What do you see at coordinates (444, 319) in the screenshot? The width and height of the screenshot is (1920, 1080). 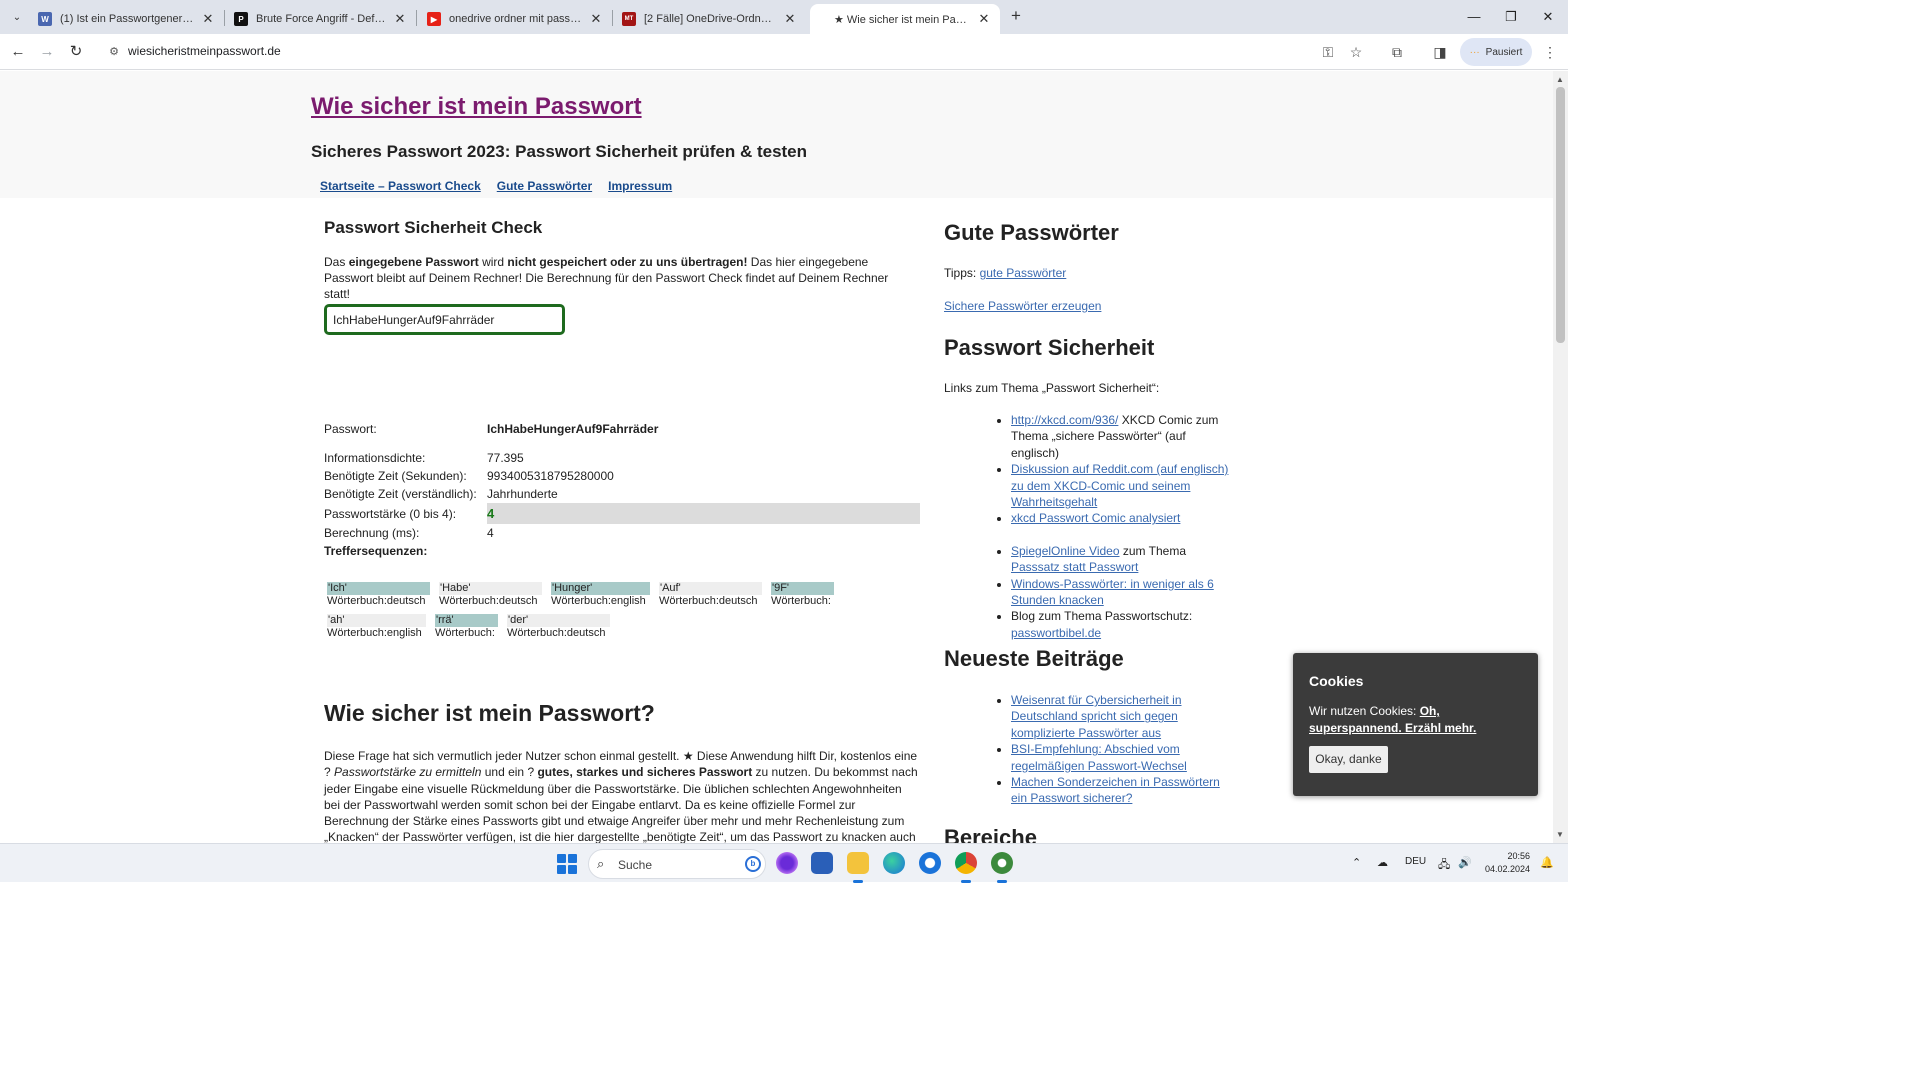 I see `password-input` at bounding box center [444, 319].